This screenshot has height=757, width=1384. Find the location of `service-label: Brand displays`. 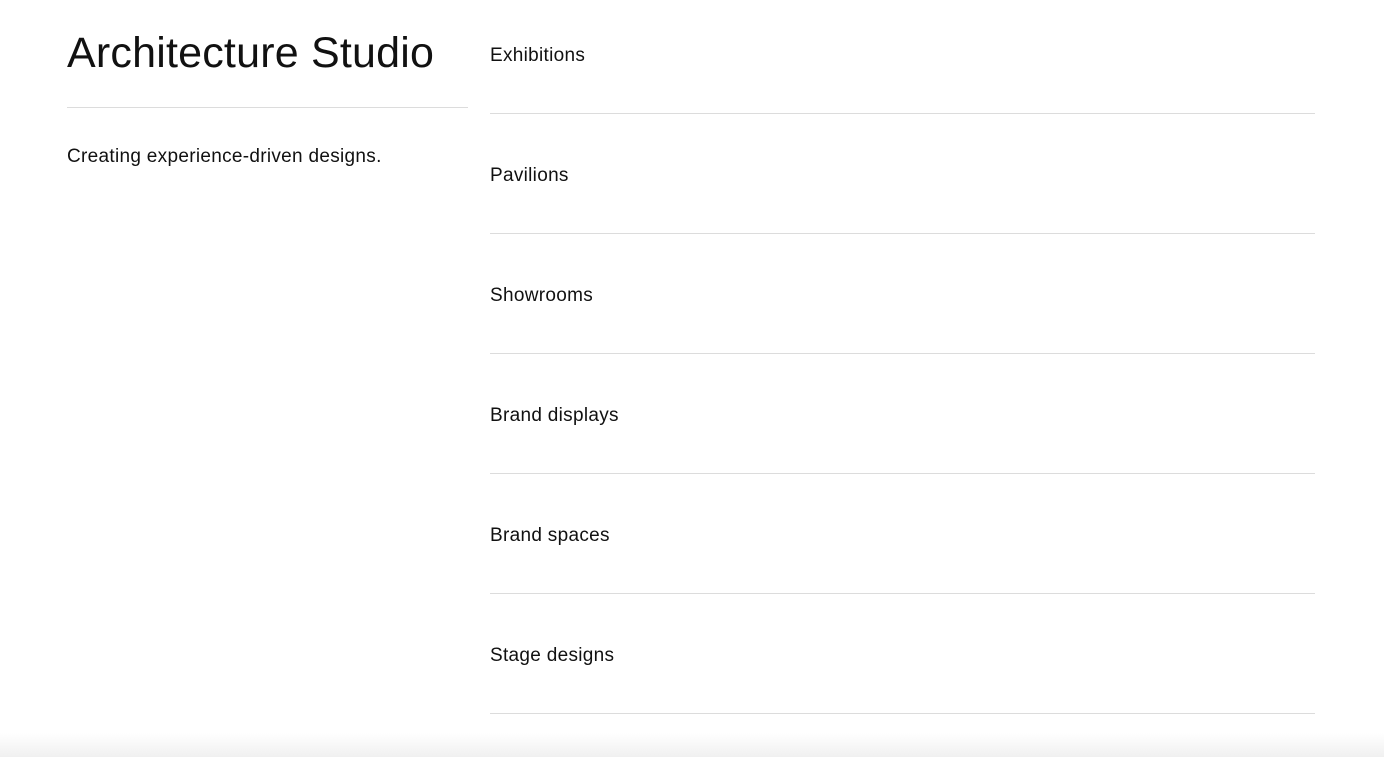

service-label: Brand displays is located at coordinates (554, 415).